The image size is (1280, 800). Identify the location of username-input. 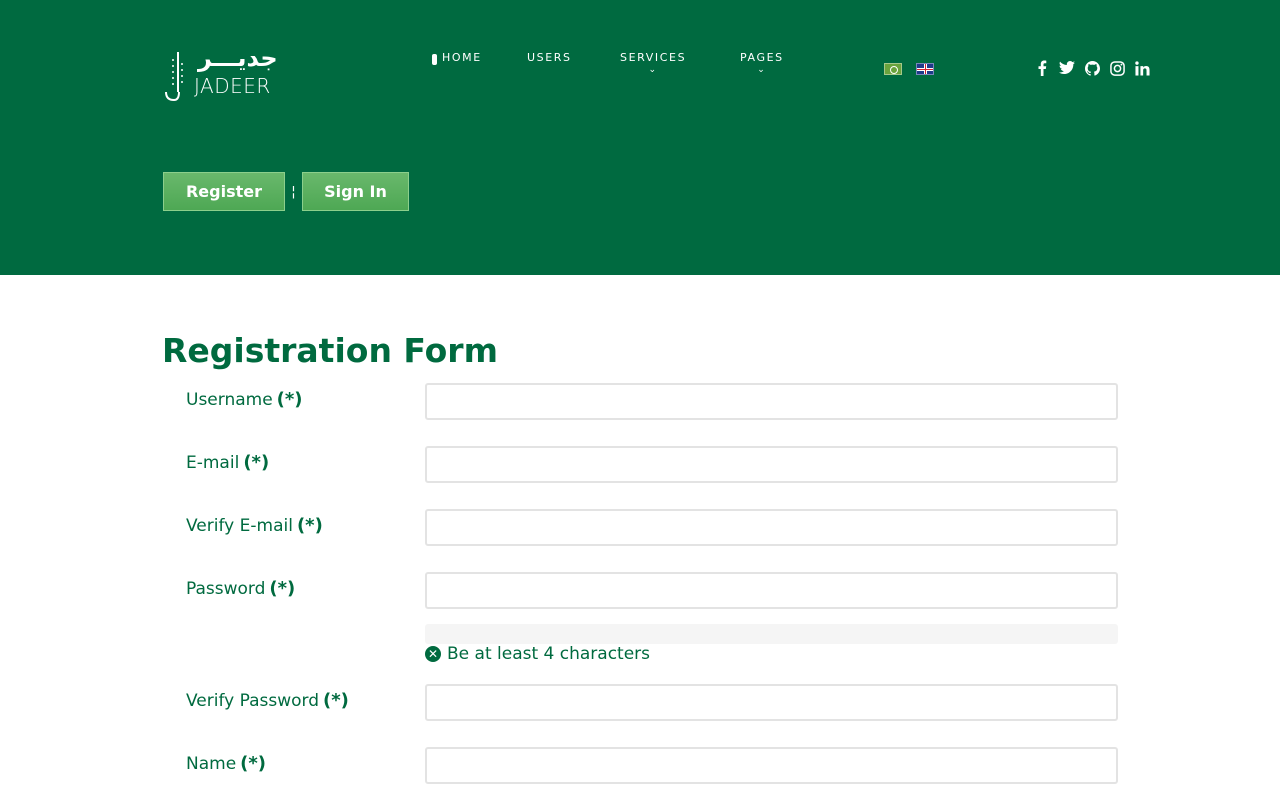
(771, 401).